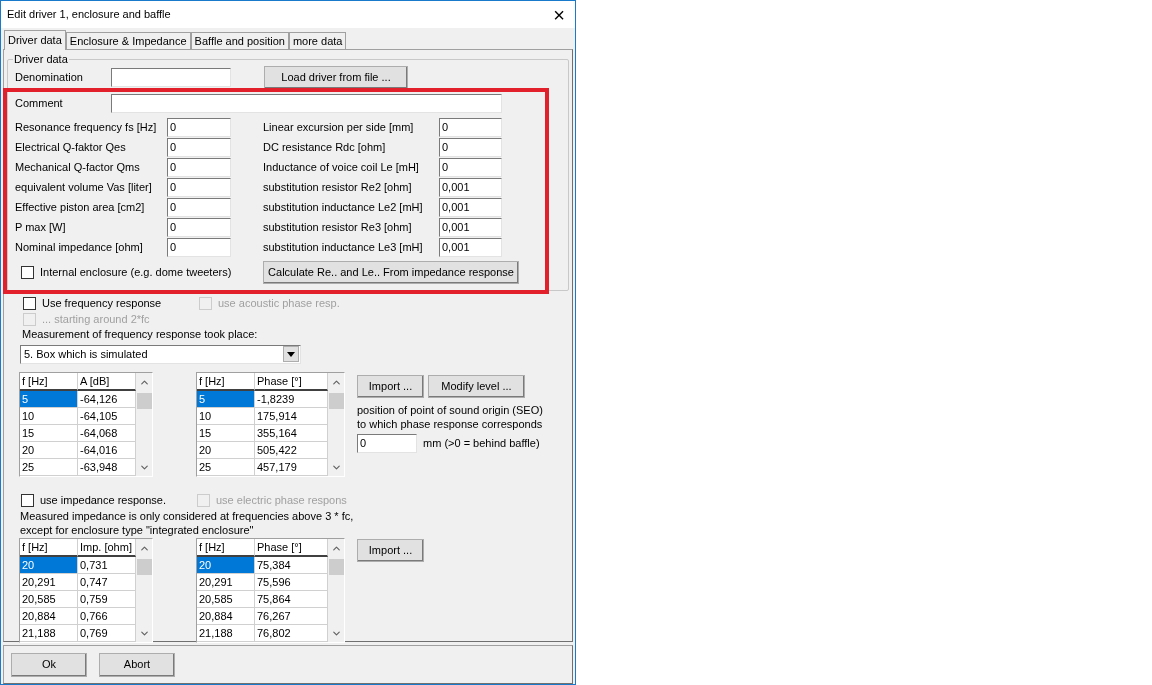 The width and height of the screenshot is (1152, 685). I want to click on field-label: Nominal impedance [ohm], so click(79, 247).